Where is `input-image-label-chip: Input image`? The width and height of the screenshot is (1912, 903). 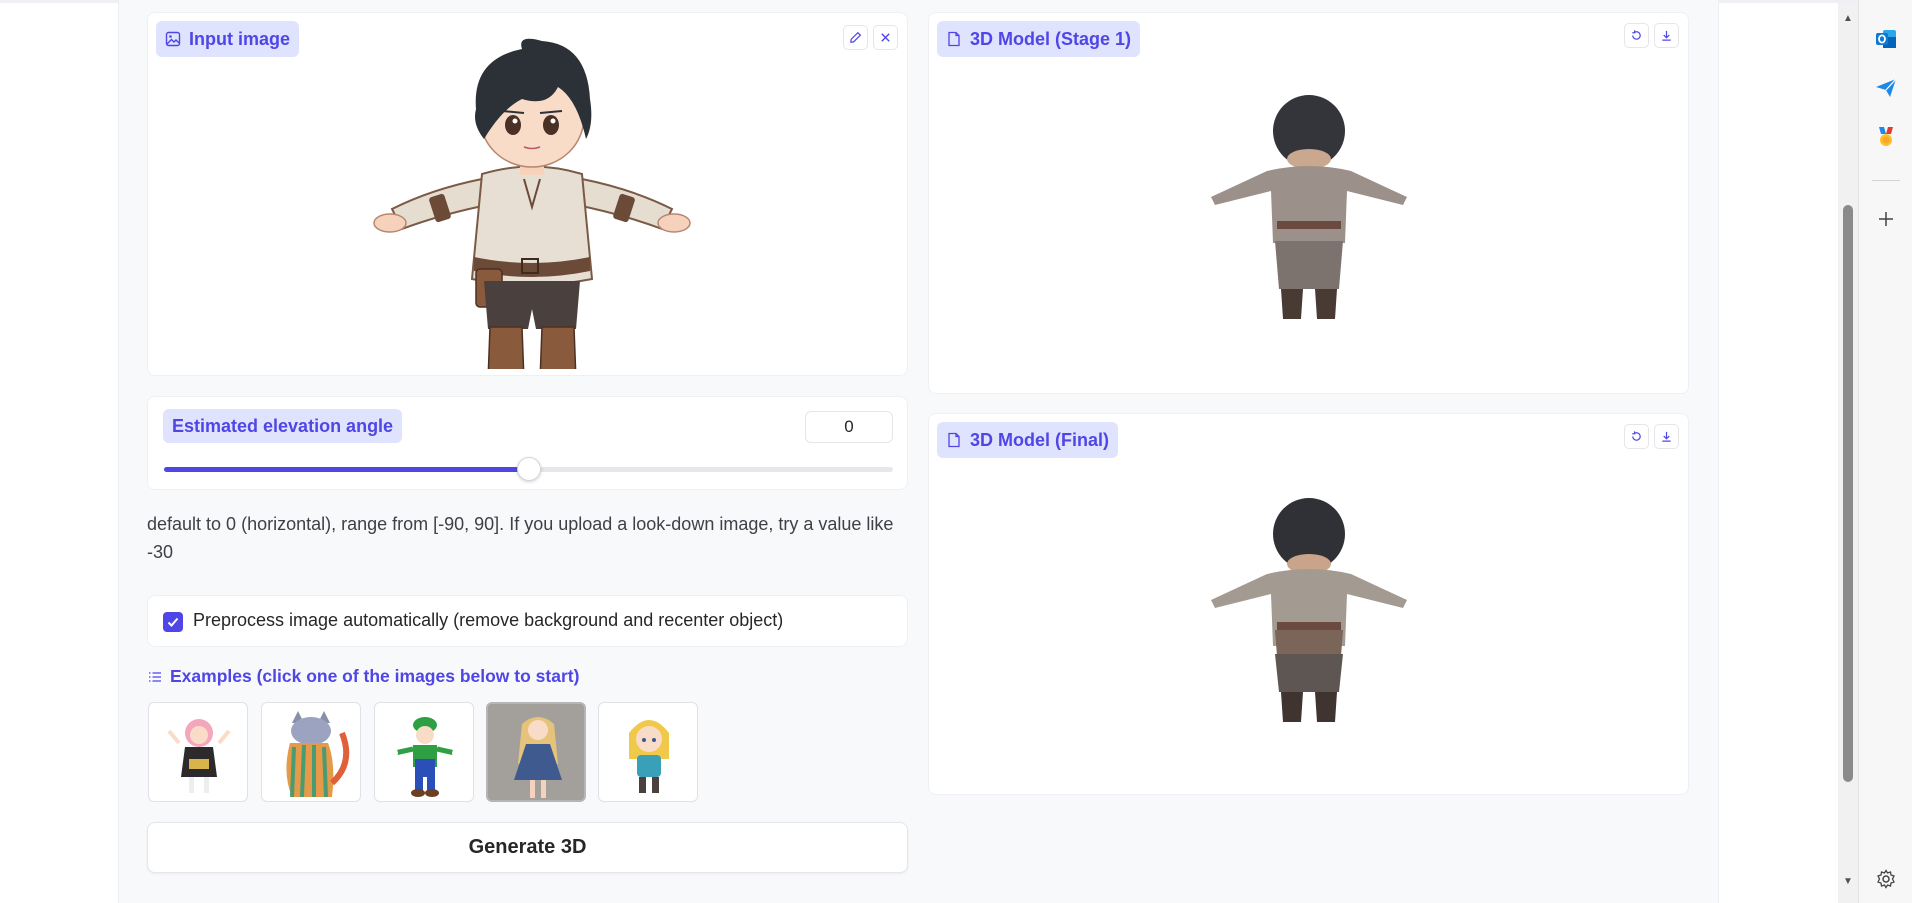 input-image-label-chip: Input image is located at coordinates (228, 39).